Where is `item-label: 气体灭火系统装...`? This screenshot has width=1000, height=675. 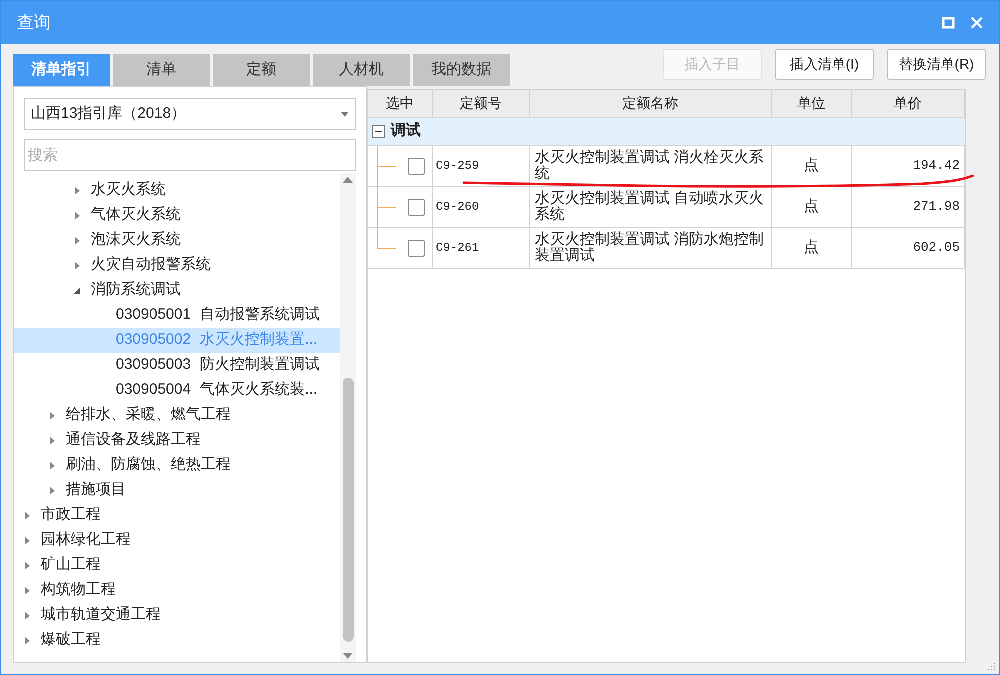 item-label: 气体灭火系统装... is located at coordinates (259, 390).